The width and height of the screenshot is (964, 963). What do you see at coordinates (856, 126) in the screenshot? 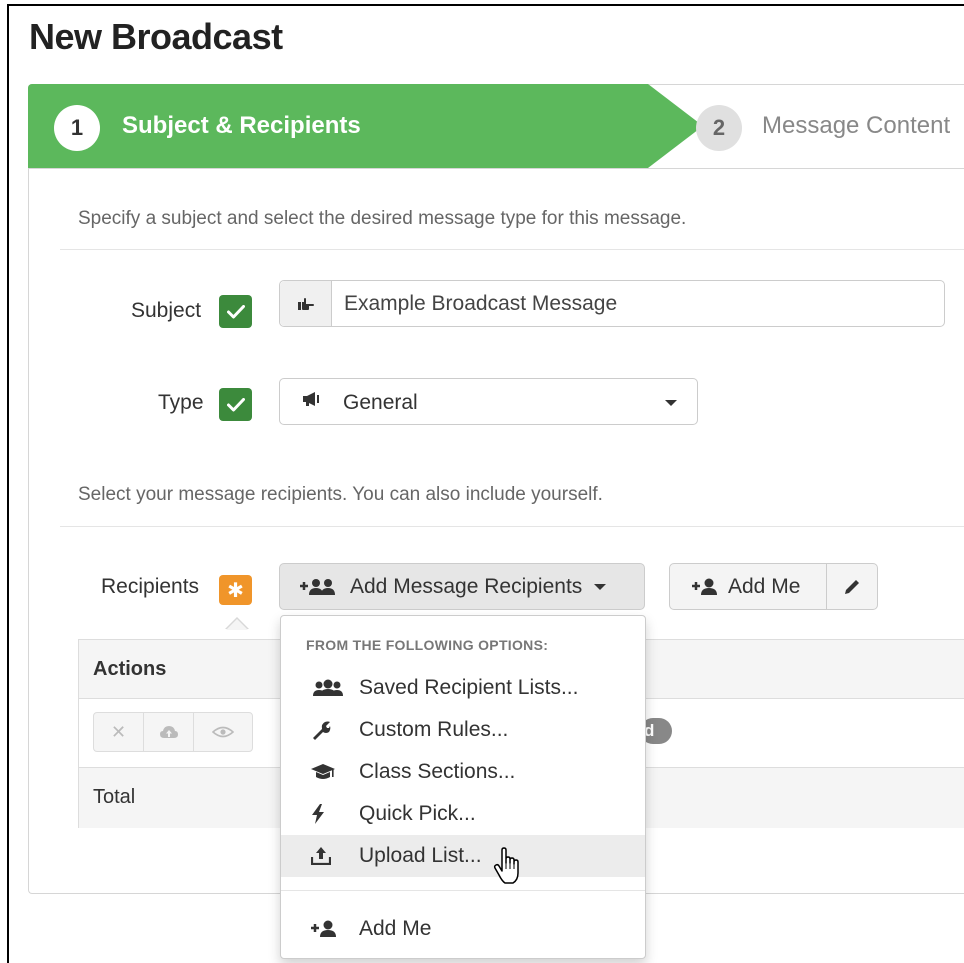
I see `step-label: Message Content` at bounding box center [856, 126].